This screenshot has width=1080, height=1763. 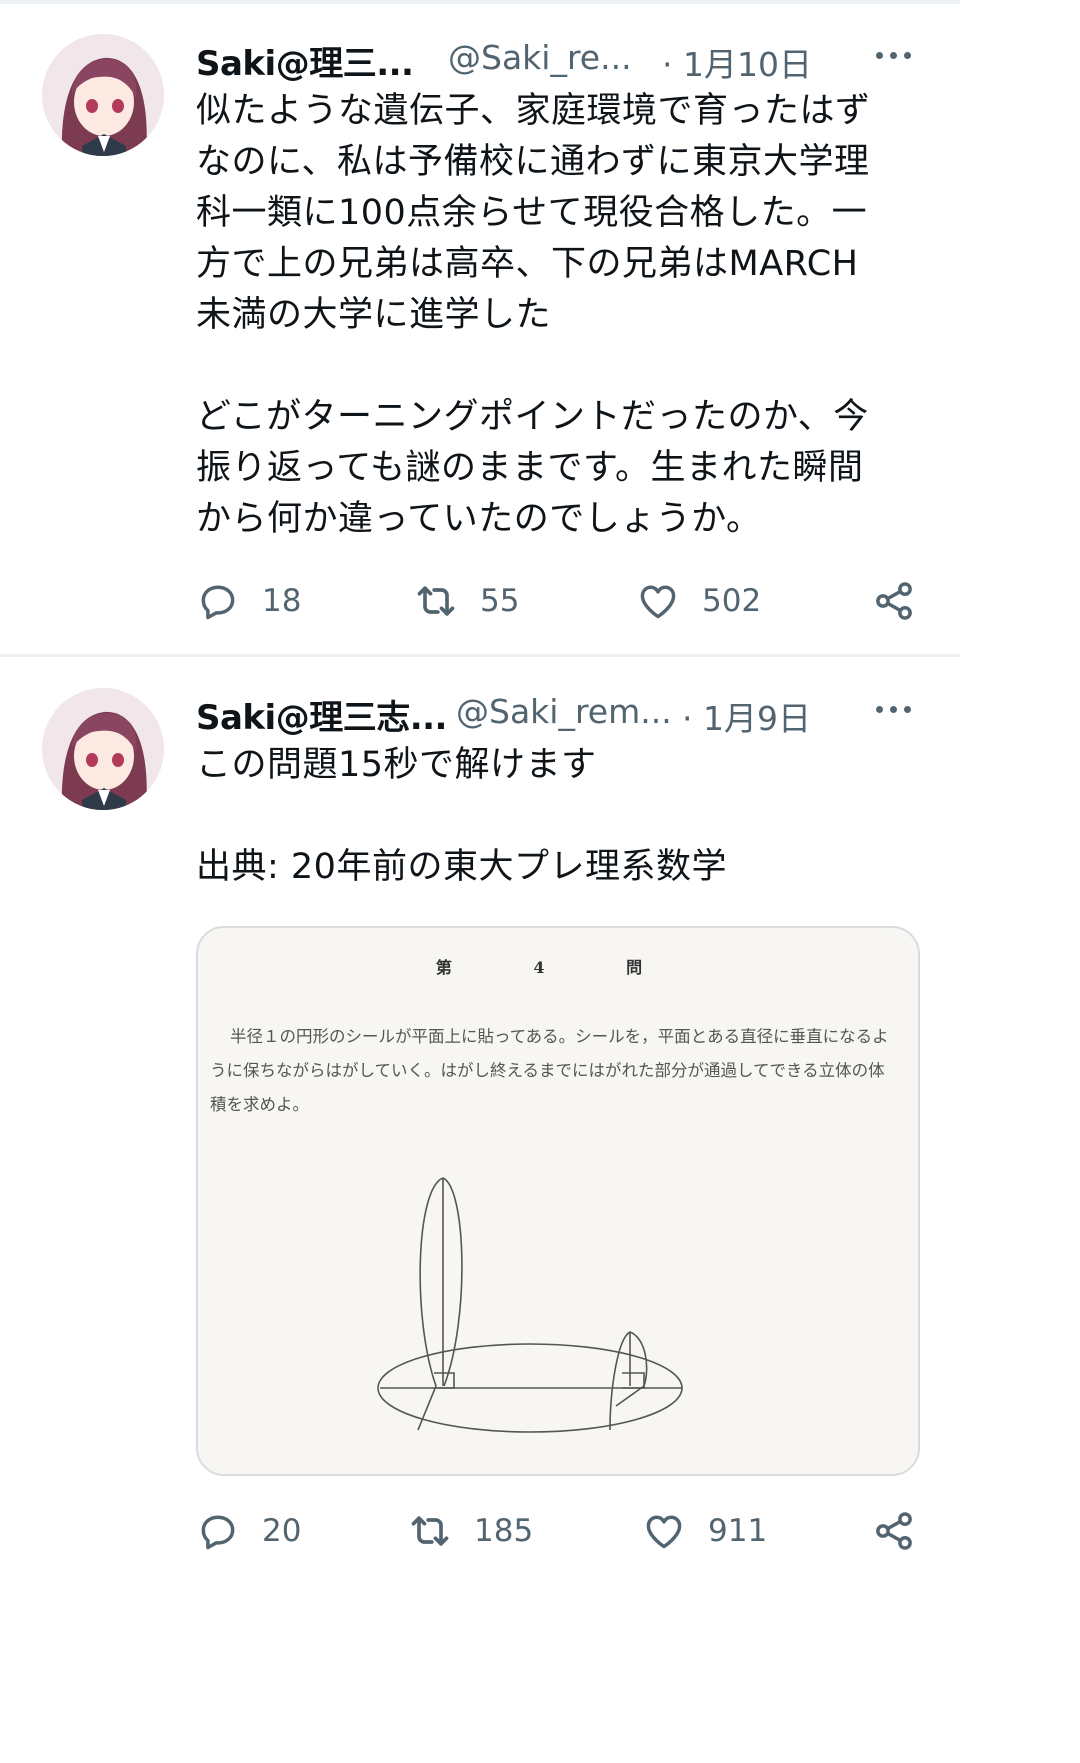 What do you see at coordinates (282, 1531) in the screenshot?
I see `reply-count: 20` at bounding box center [282, 1531].